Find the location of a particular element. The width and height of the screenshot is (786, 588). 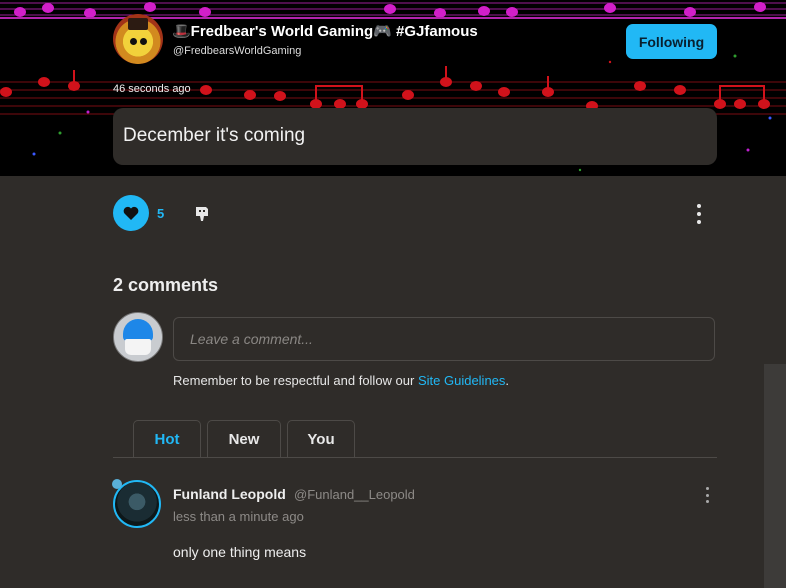

avatar-cap is located at coordinates (138, 330).